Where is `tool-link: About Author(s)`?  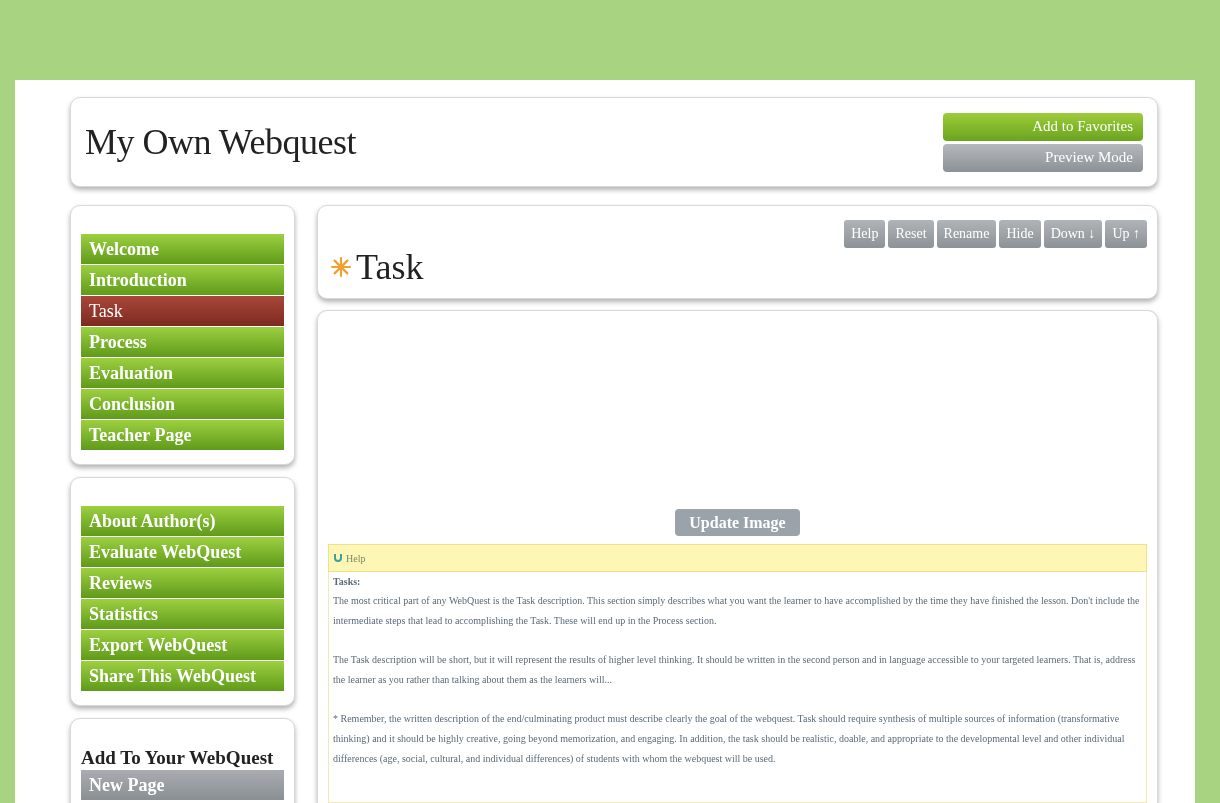 tool-link: About Author(s) is located at coordinates (182, 521).